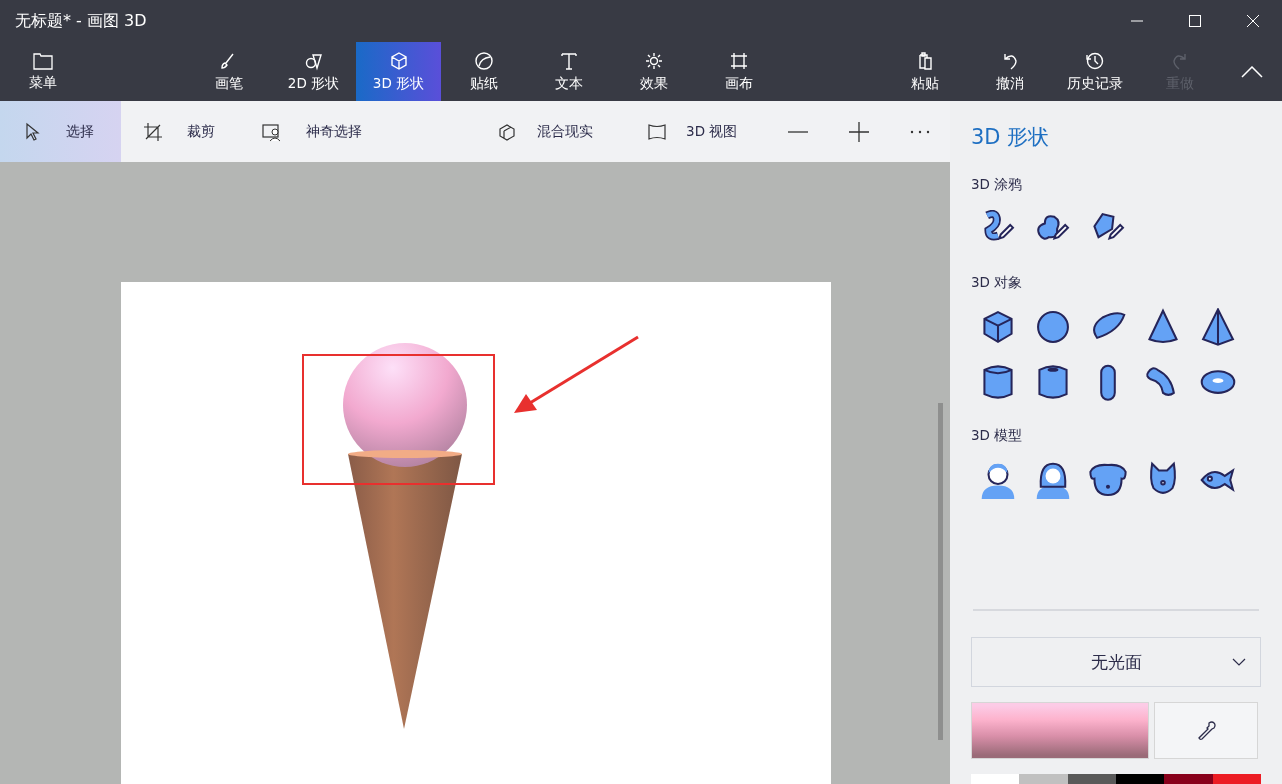 The height and width of the screenshot is (784, 1282). What do you see at coordinates (1094, 60) in the screenshot?
I see `history-icon` at bounding box center [1094, 60].